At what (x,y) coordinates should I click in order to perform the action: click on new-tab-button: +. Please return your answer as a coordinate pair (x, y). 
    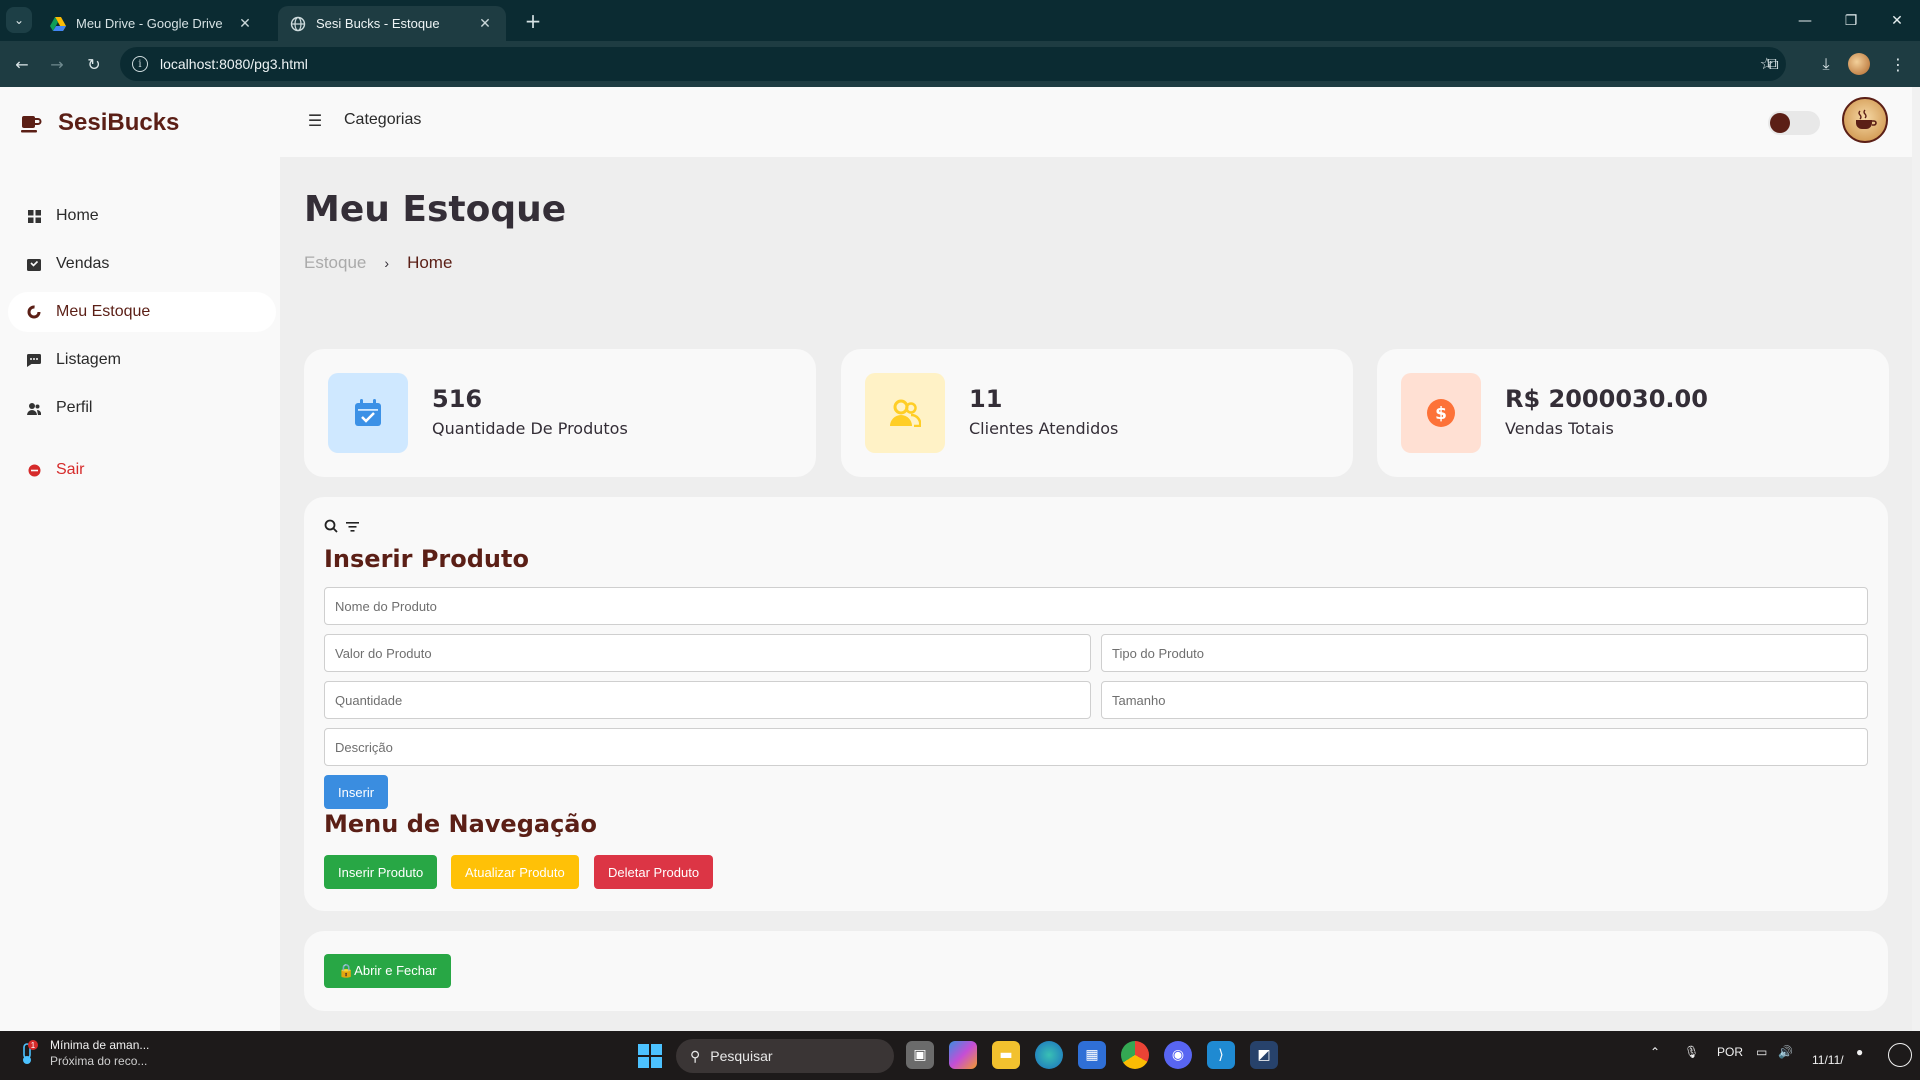
    Looking at the image, I should click on (533, 21).